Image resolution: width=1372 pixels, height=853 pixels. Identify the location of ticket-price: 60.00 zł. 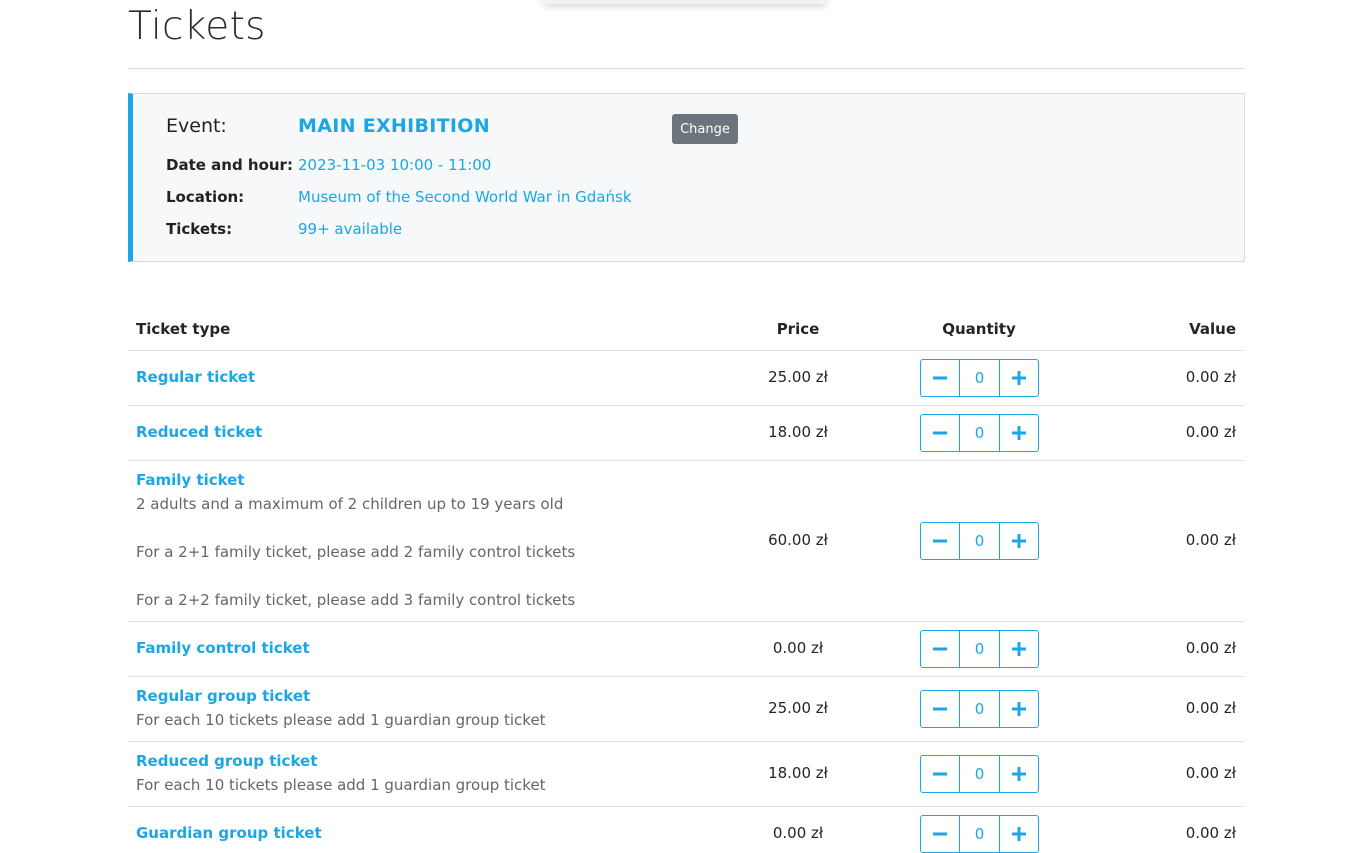
(798, 540).